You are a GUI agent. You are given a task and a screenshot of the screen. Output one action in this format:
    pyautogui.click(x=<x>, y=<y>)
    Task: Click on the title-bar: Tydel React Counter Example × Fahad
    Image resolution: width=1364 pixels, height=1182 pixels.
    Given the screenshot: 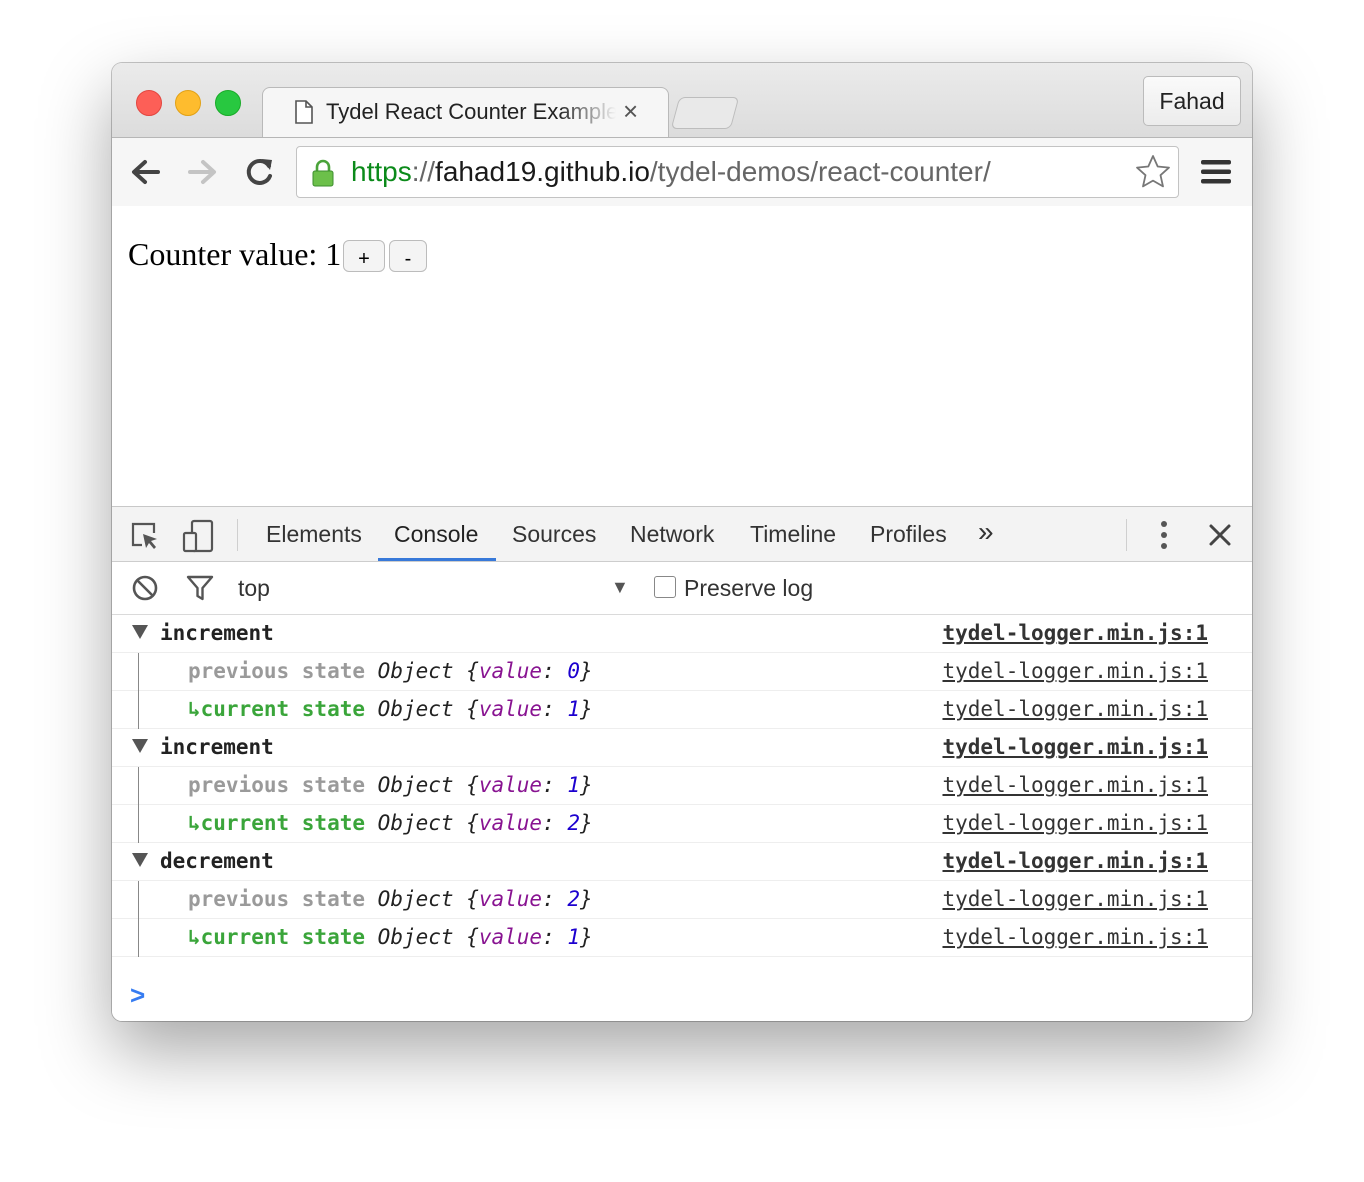 What is the action you would take?
    pyautogui.click(x=682, y=100)
    